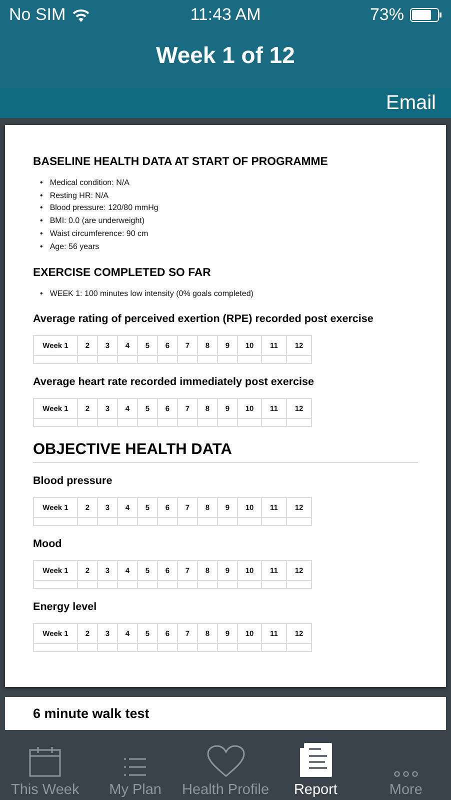  Describe the element at coordinates (225, 451) in the screenshot. I see `major-heading: OBJECTIVE HEALTH DATA` at that location.